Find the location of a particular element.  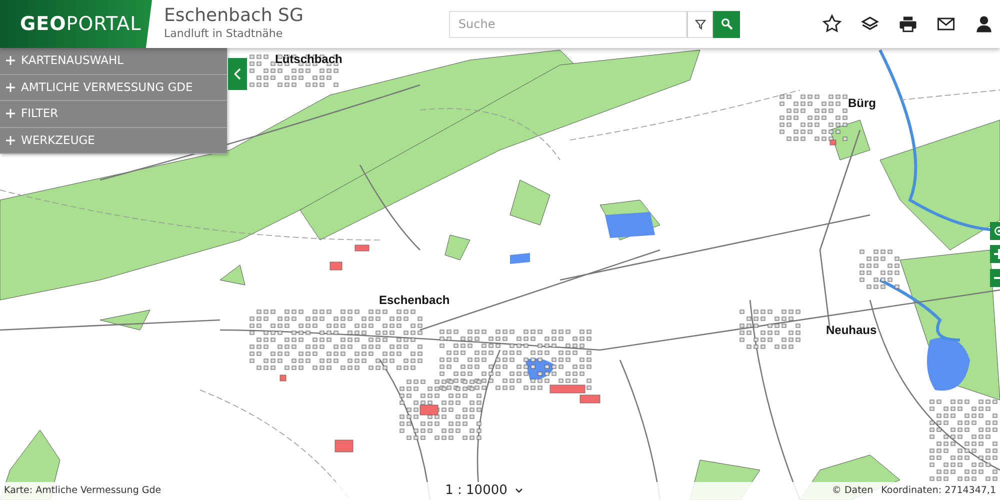

logo: GEOPORTAL is located at coordinates (76, 24).